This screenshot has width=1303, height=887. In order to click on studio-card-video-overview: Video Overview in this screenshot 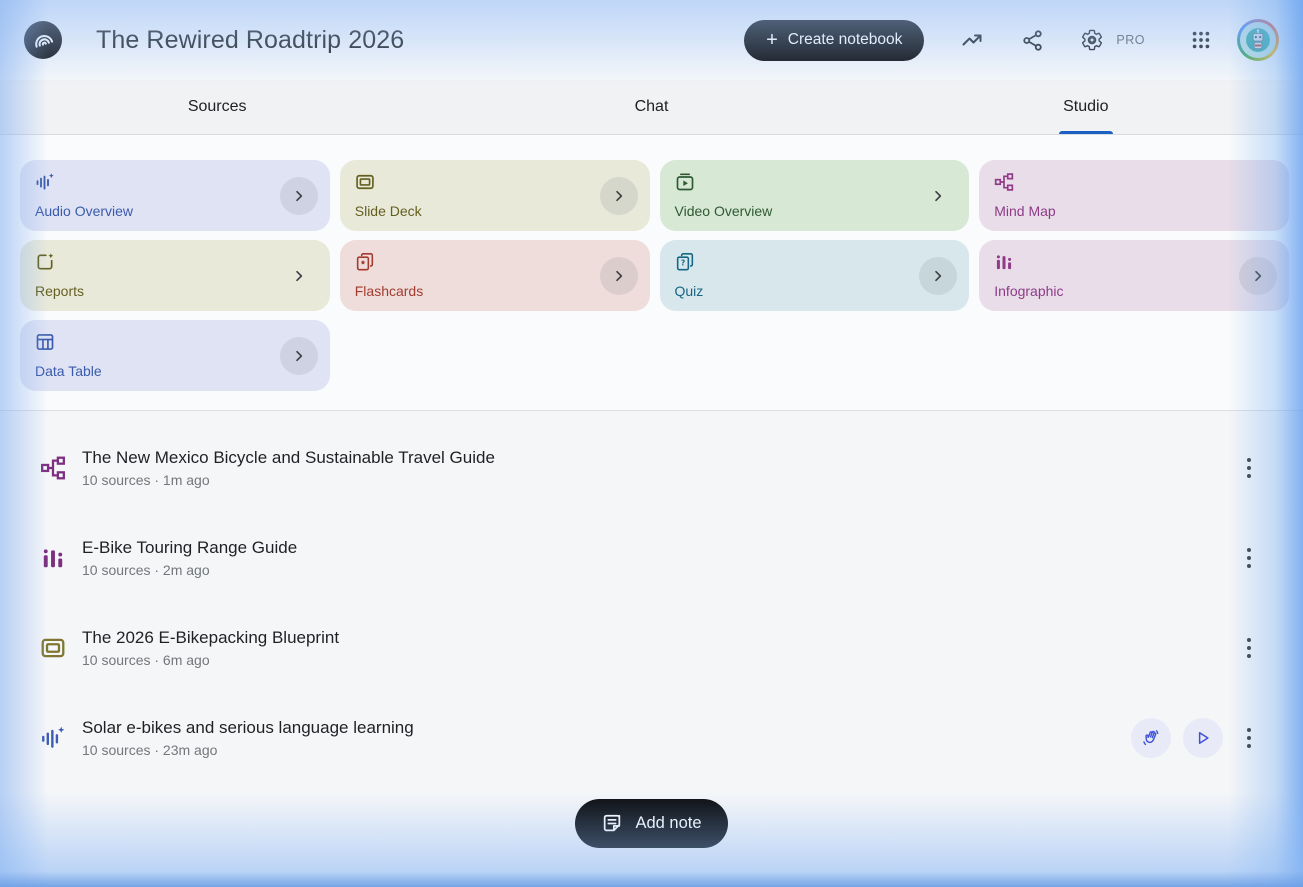, I will do `click(814, 195)`.